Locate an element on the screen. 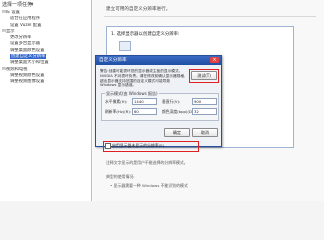  checkbox-label: 启用显示器未显示的分辨率(E) is located at coordinates (138, 145).